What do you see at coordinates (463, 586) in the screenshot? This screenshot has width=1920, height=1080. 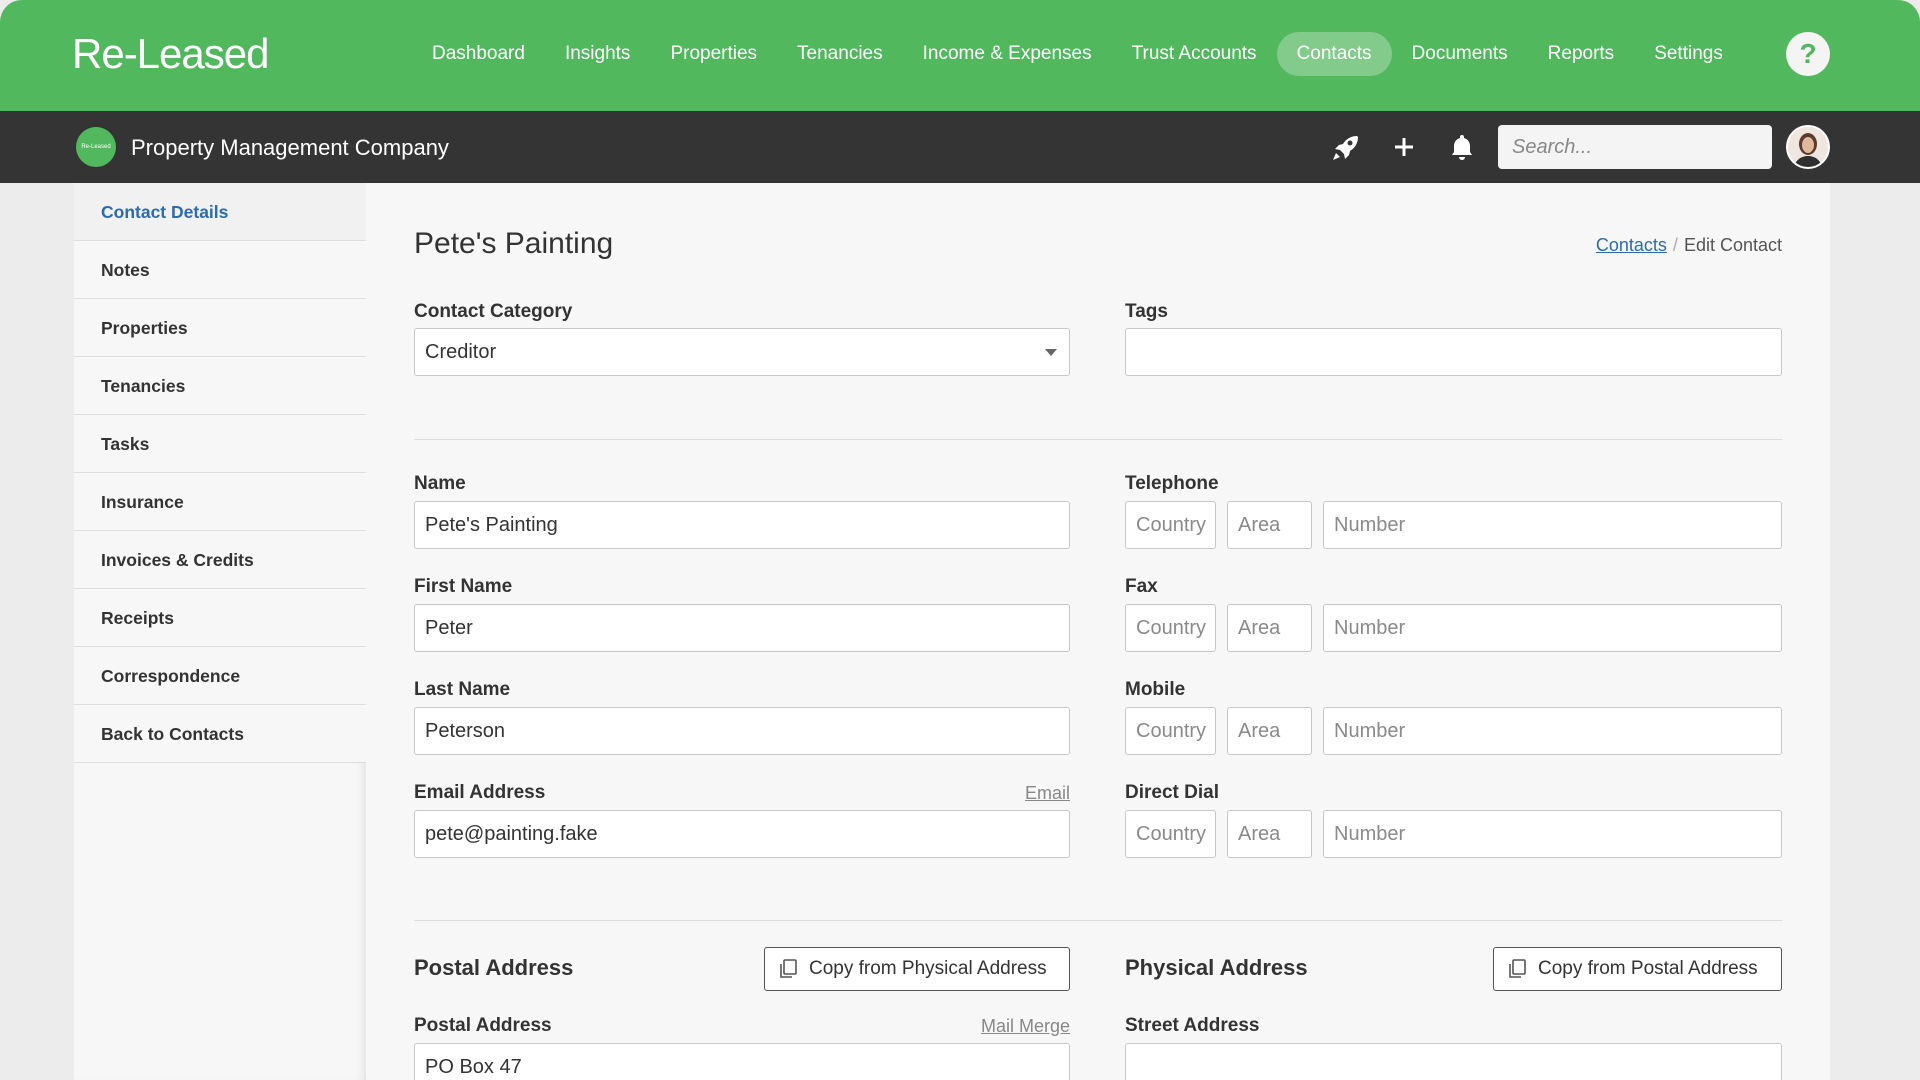 I see `first-name-label: First Name` at bounding box center [463, 586].